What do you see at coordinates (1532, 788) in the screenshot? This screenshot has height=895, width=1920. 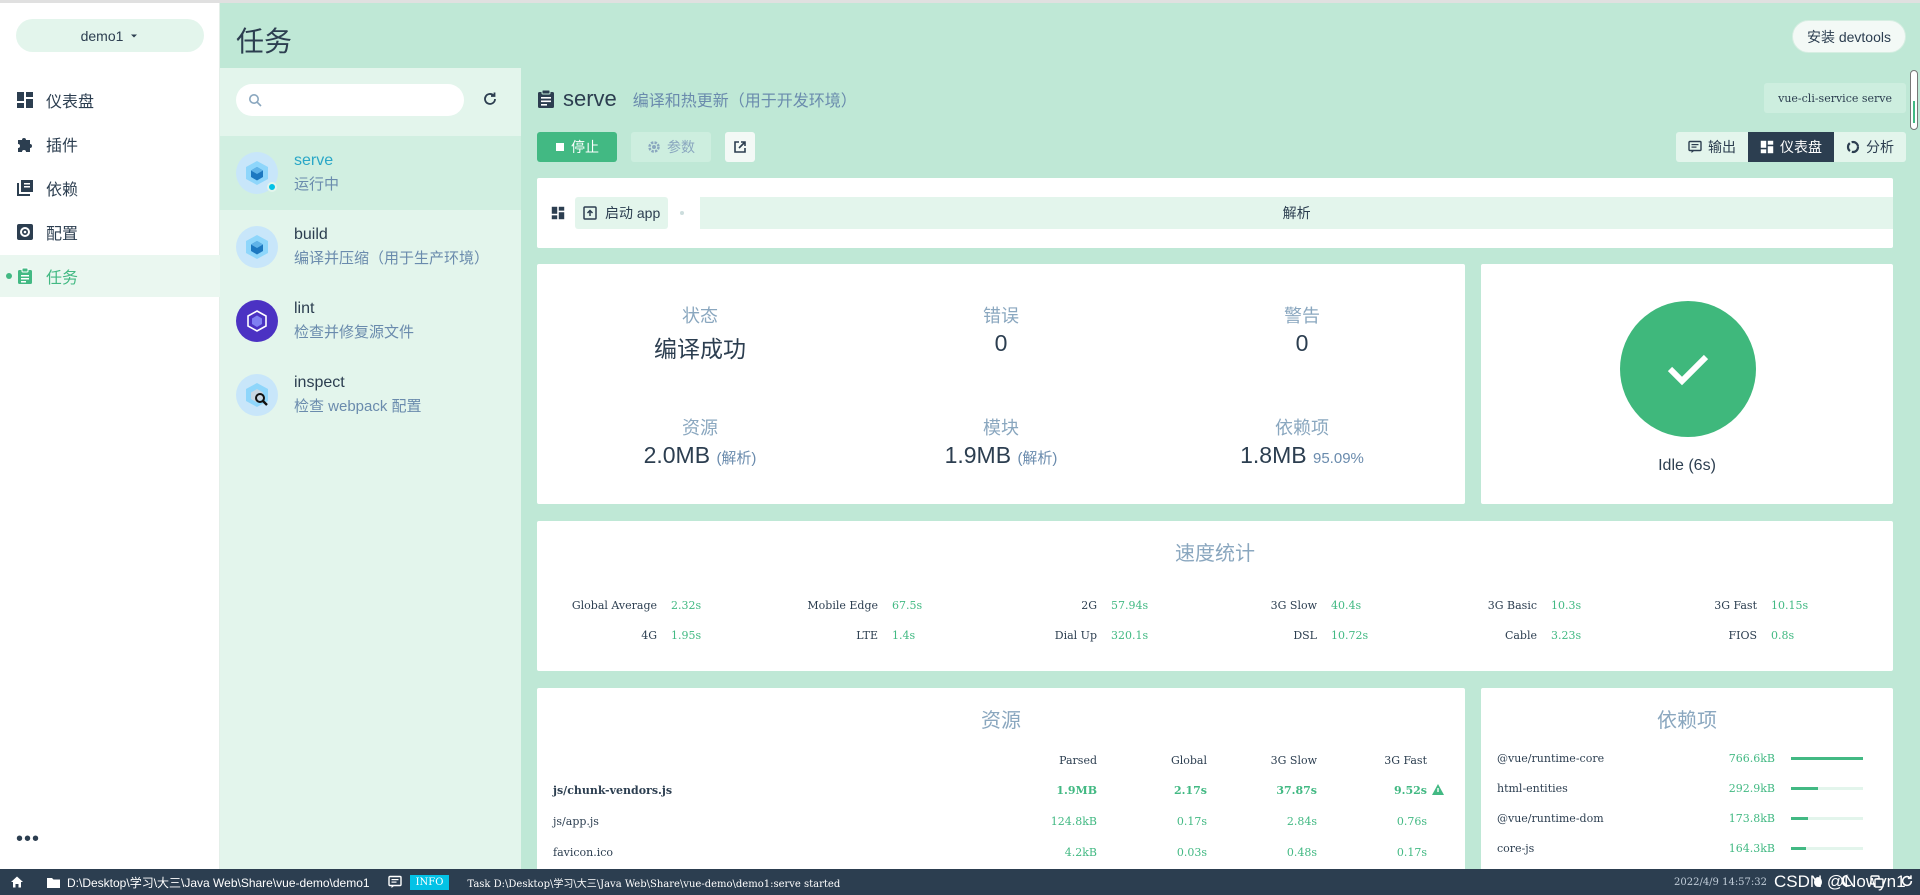 I see `dependency-name: html-entities` at bounding box center [1532, 788].